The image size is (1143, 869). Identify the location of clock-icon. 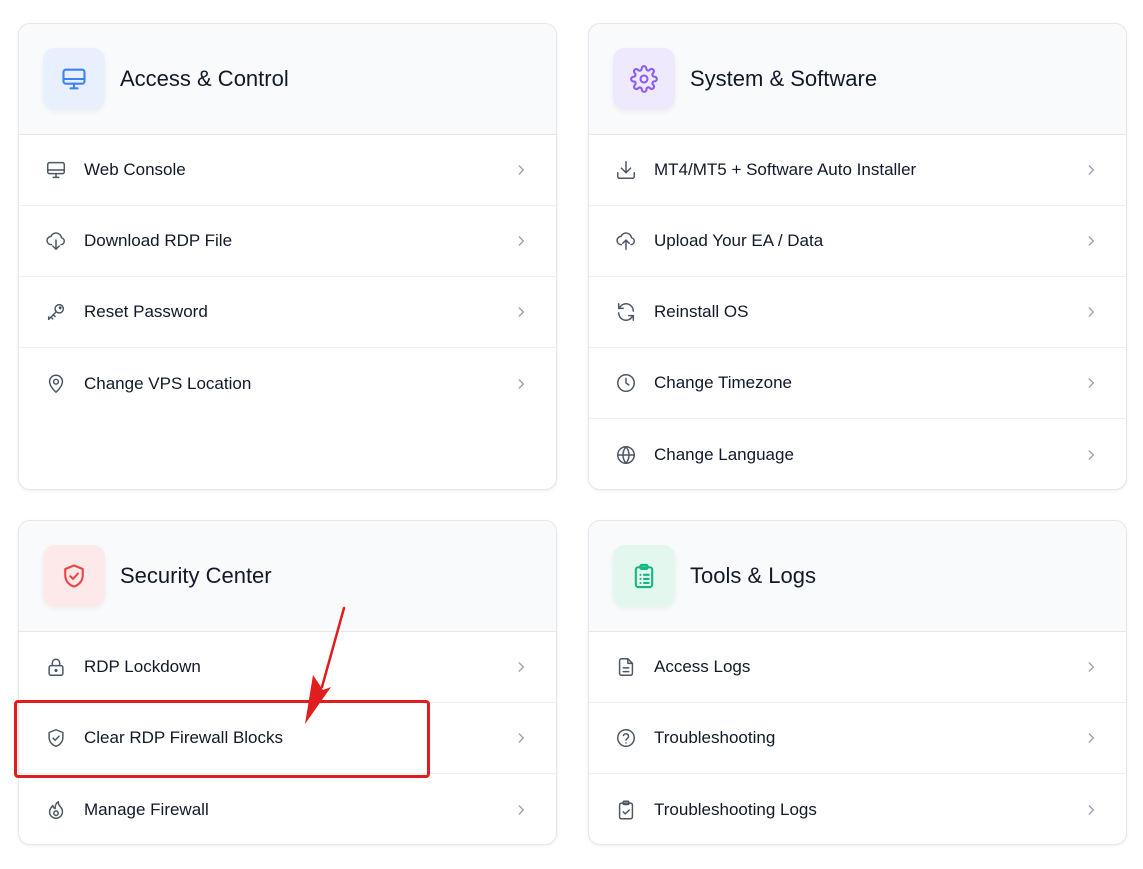
(626, 383).